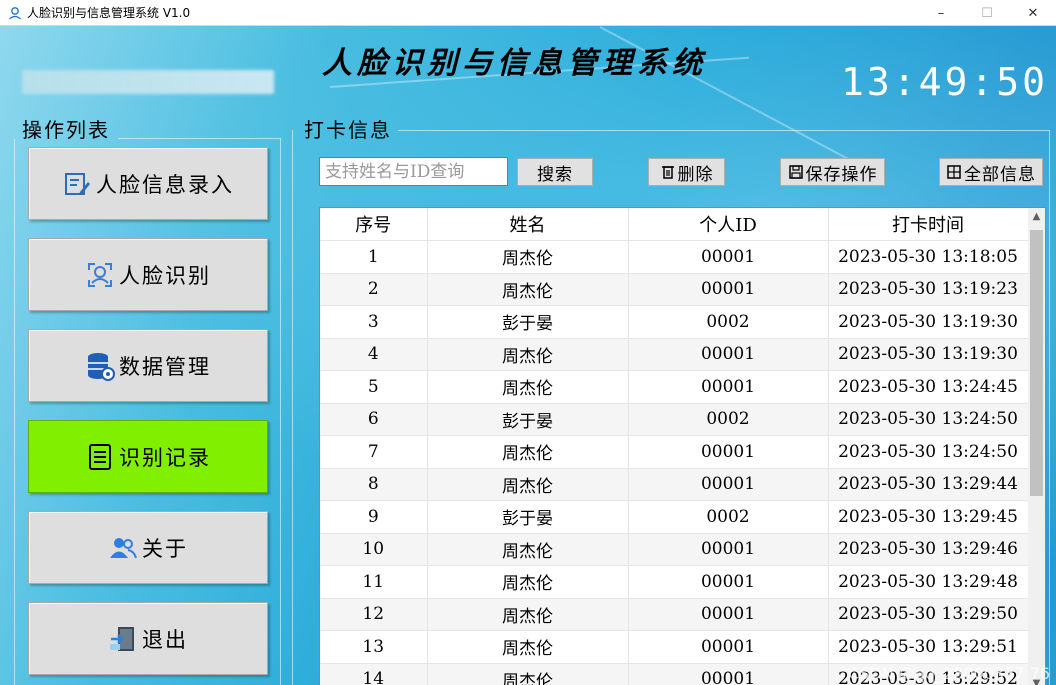 This screenshot has height=685, width=1056. What do you see at coordinates (928, 517) in the screenshot?
I see `table-cell: 2023-05-30 13:29:45` at bounding box center [928, 517].